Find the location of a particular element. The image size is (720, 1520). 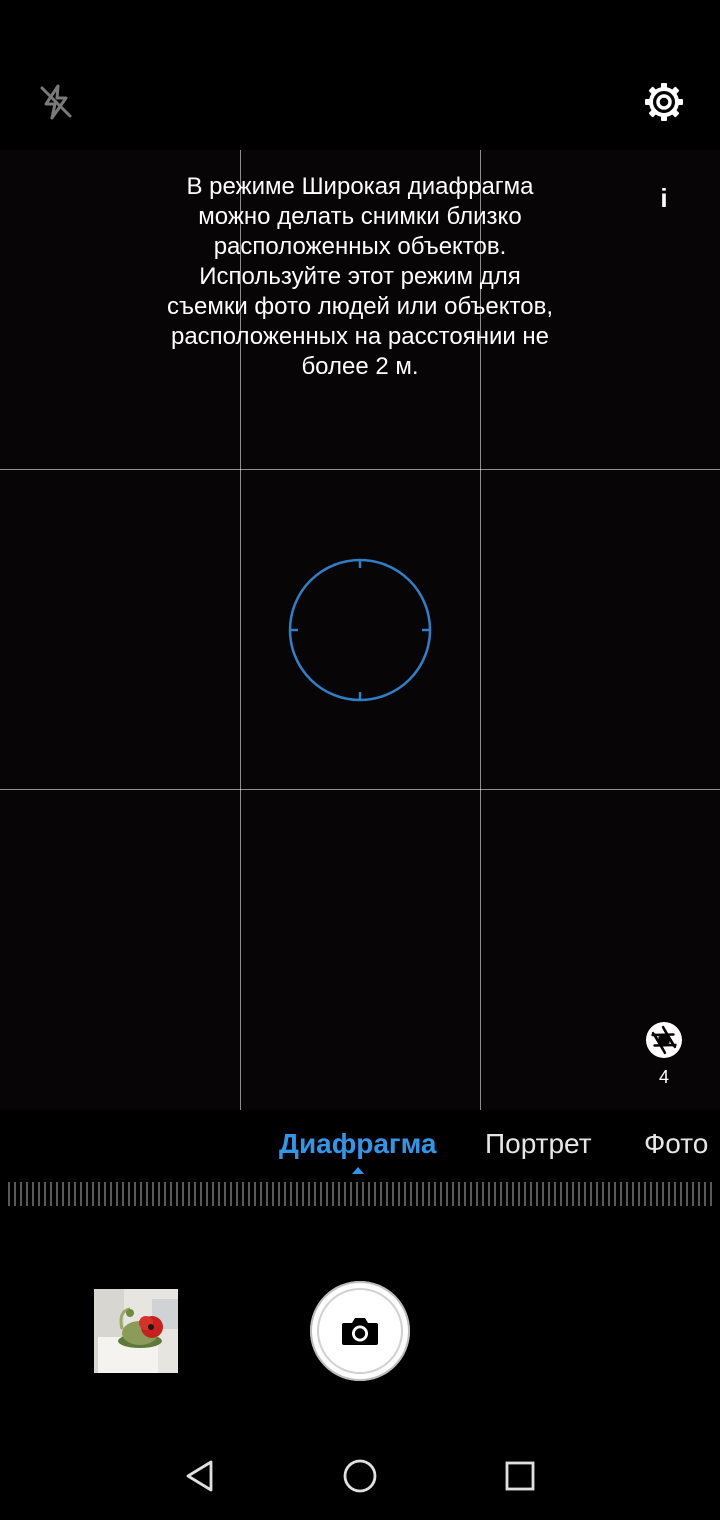

aperture-value: 4 is located at coordinates (663, 1077).